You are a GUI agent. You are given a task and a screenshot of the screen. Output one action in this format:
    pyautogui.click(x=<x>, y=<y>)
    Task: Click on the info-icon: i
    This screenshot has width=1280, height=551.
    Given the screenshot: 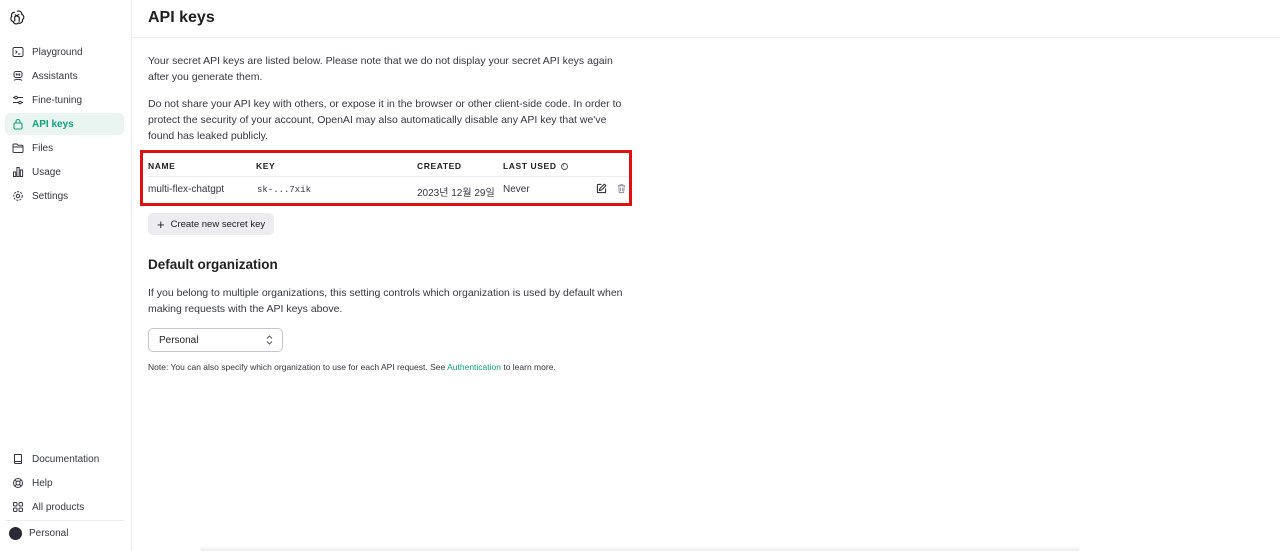 What is the action you would take?
    pyautogui.click(x=564, y=166)
    